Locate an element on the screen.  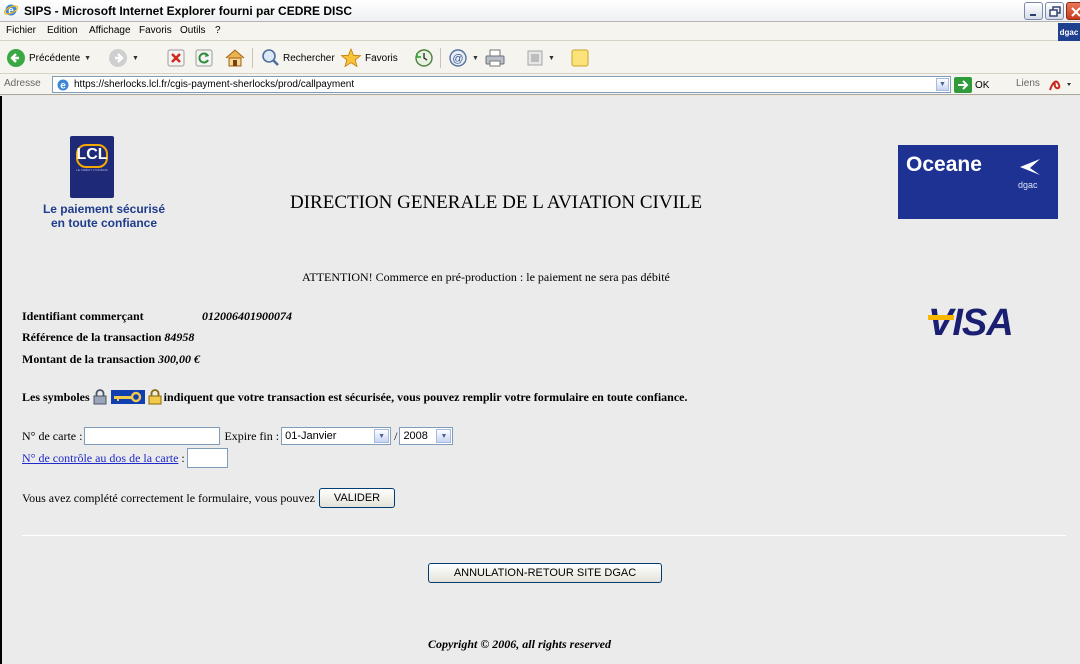
print-button is located at coordinates (495, 58).